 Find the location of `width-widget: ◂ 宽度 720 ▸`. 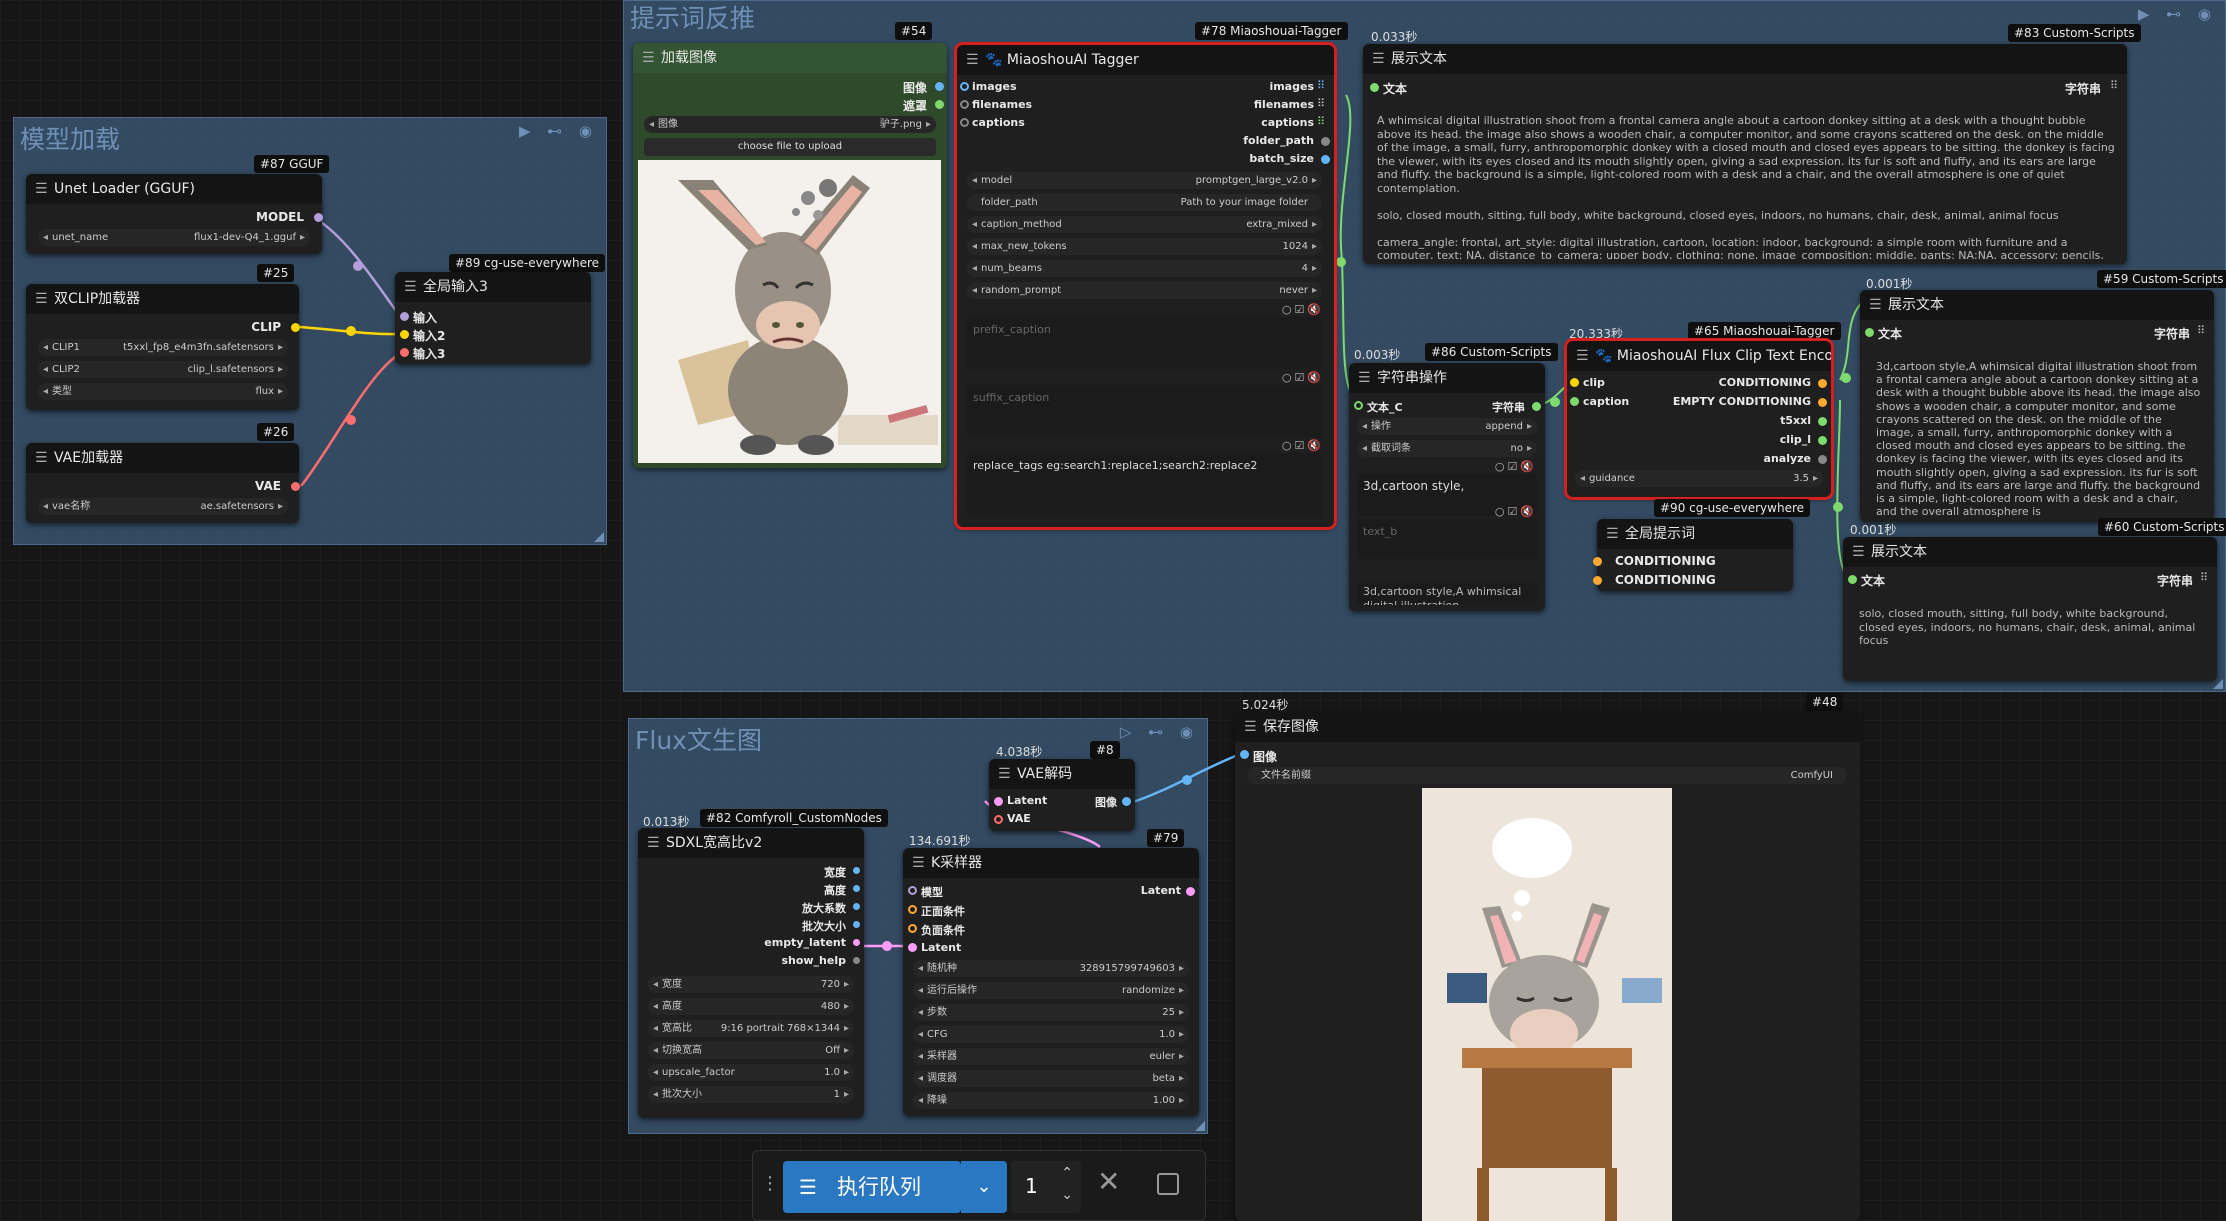

width-widget: ◂ 宽度 720 ▸ is located at coordinates (751, 984).